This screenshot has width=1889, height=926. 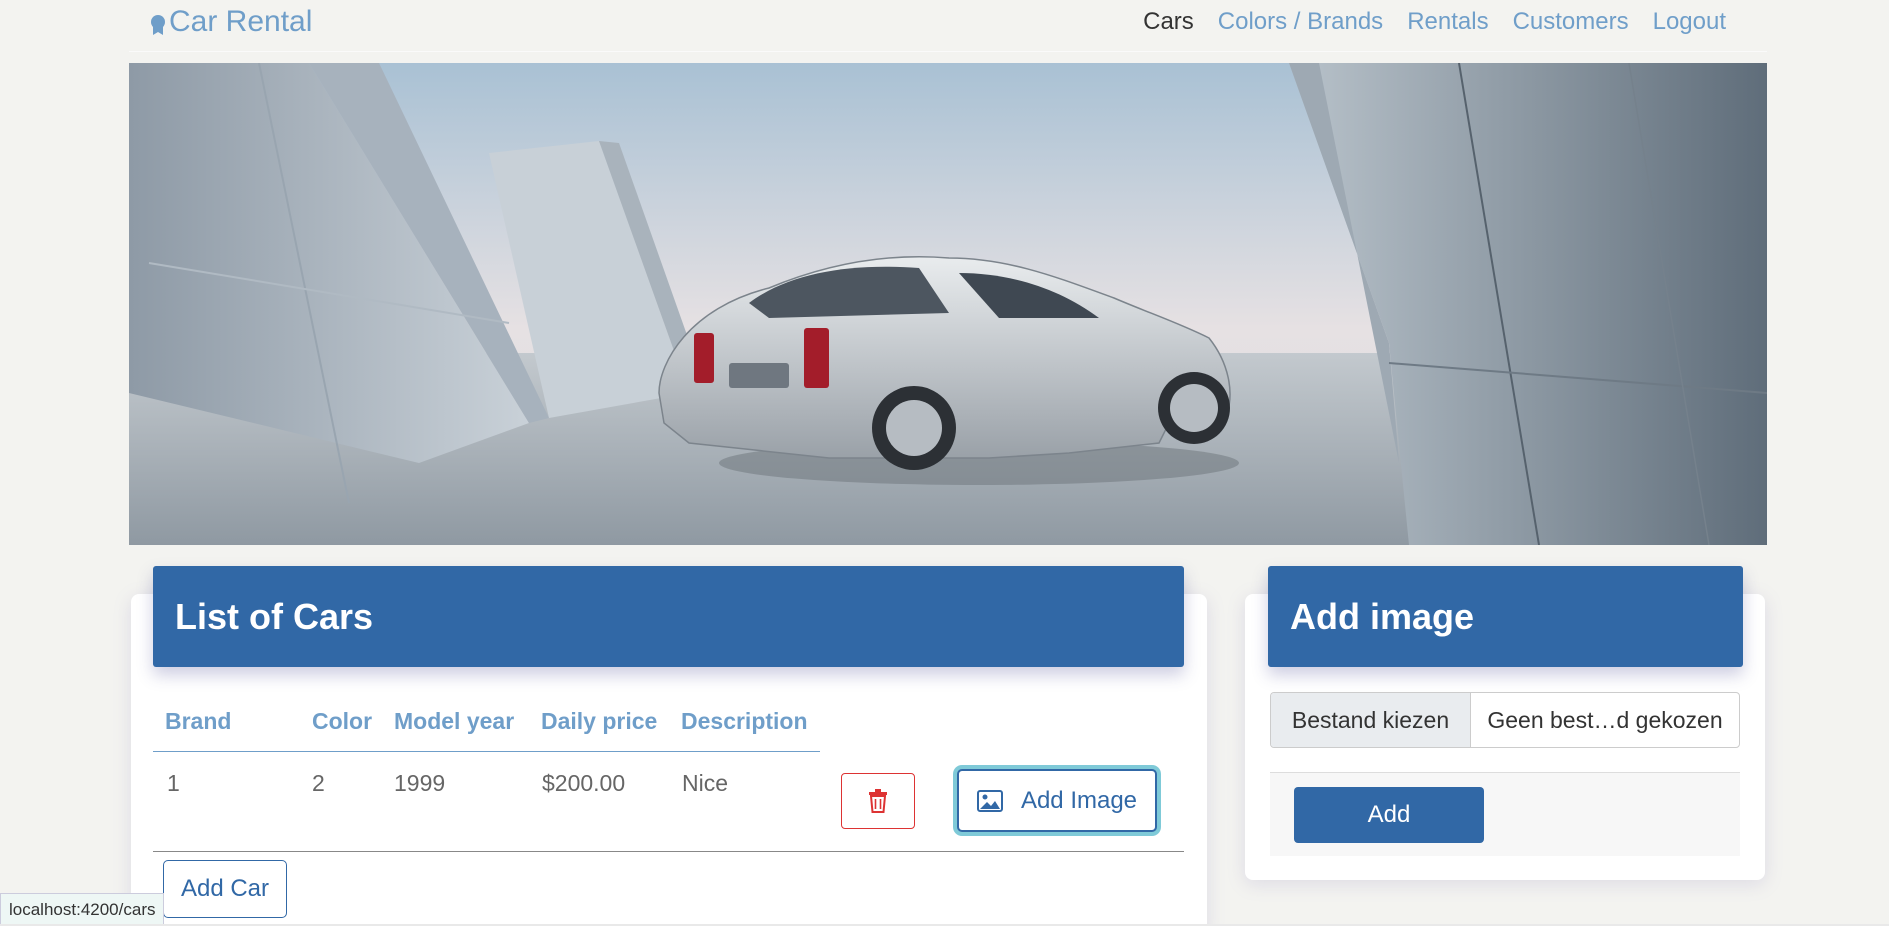 What do you see at coordinates (1571, 22) in the screenshot?
I see `nav-link-customers: Customers` at bounding box center [1571, 22].